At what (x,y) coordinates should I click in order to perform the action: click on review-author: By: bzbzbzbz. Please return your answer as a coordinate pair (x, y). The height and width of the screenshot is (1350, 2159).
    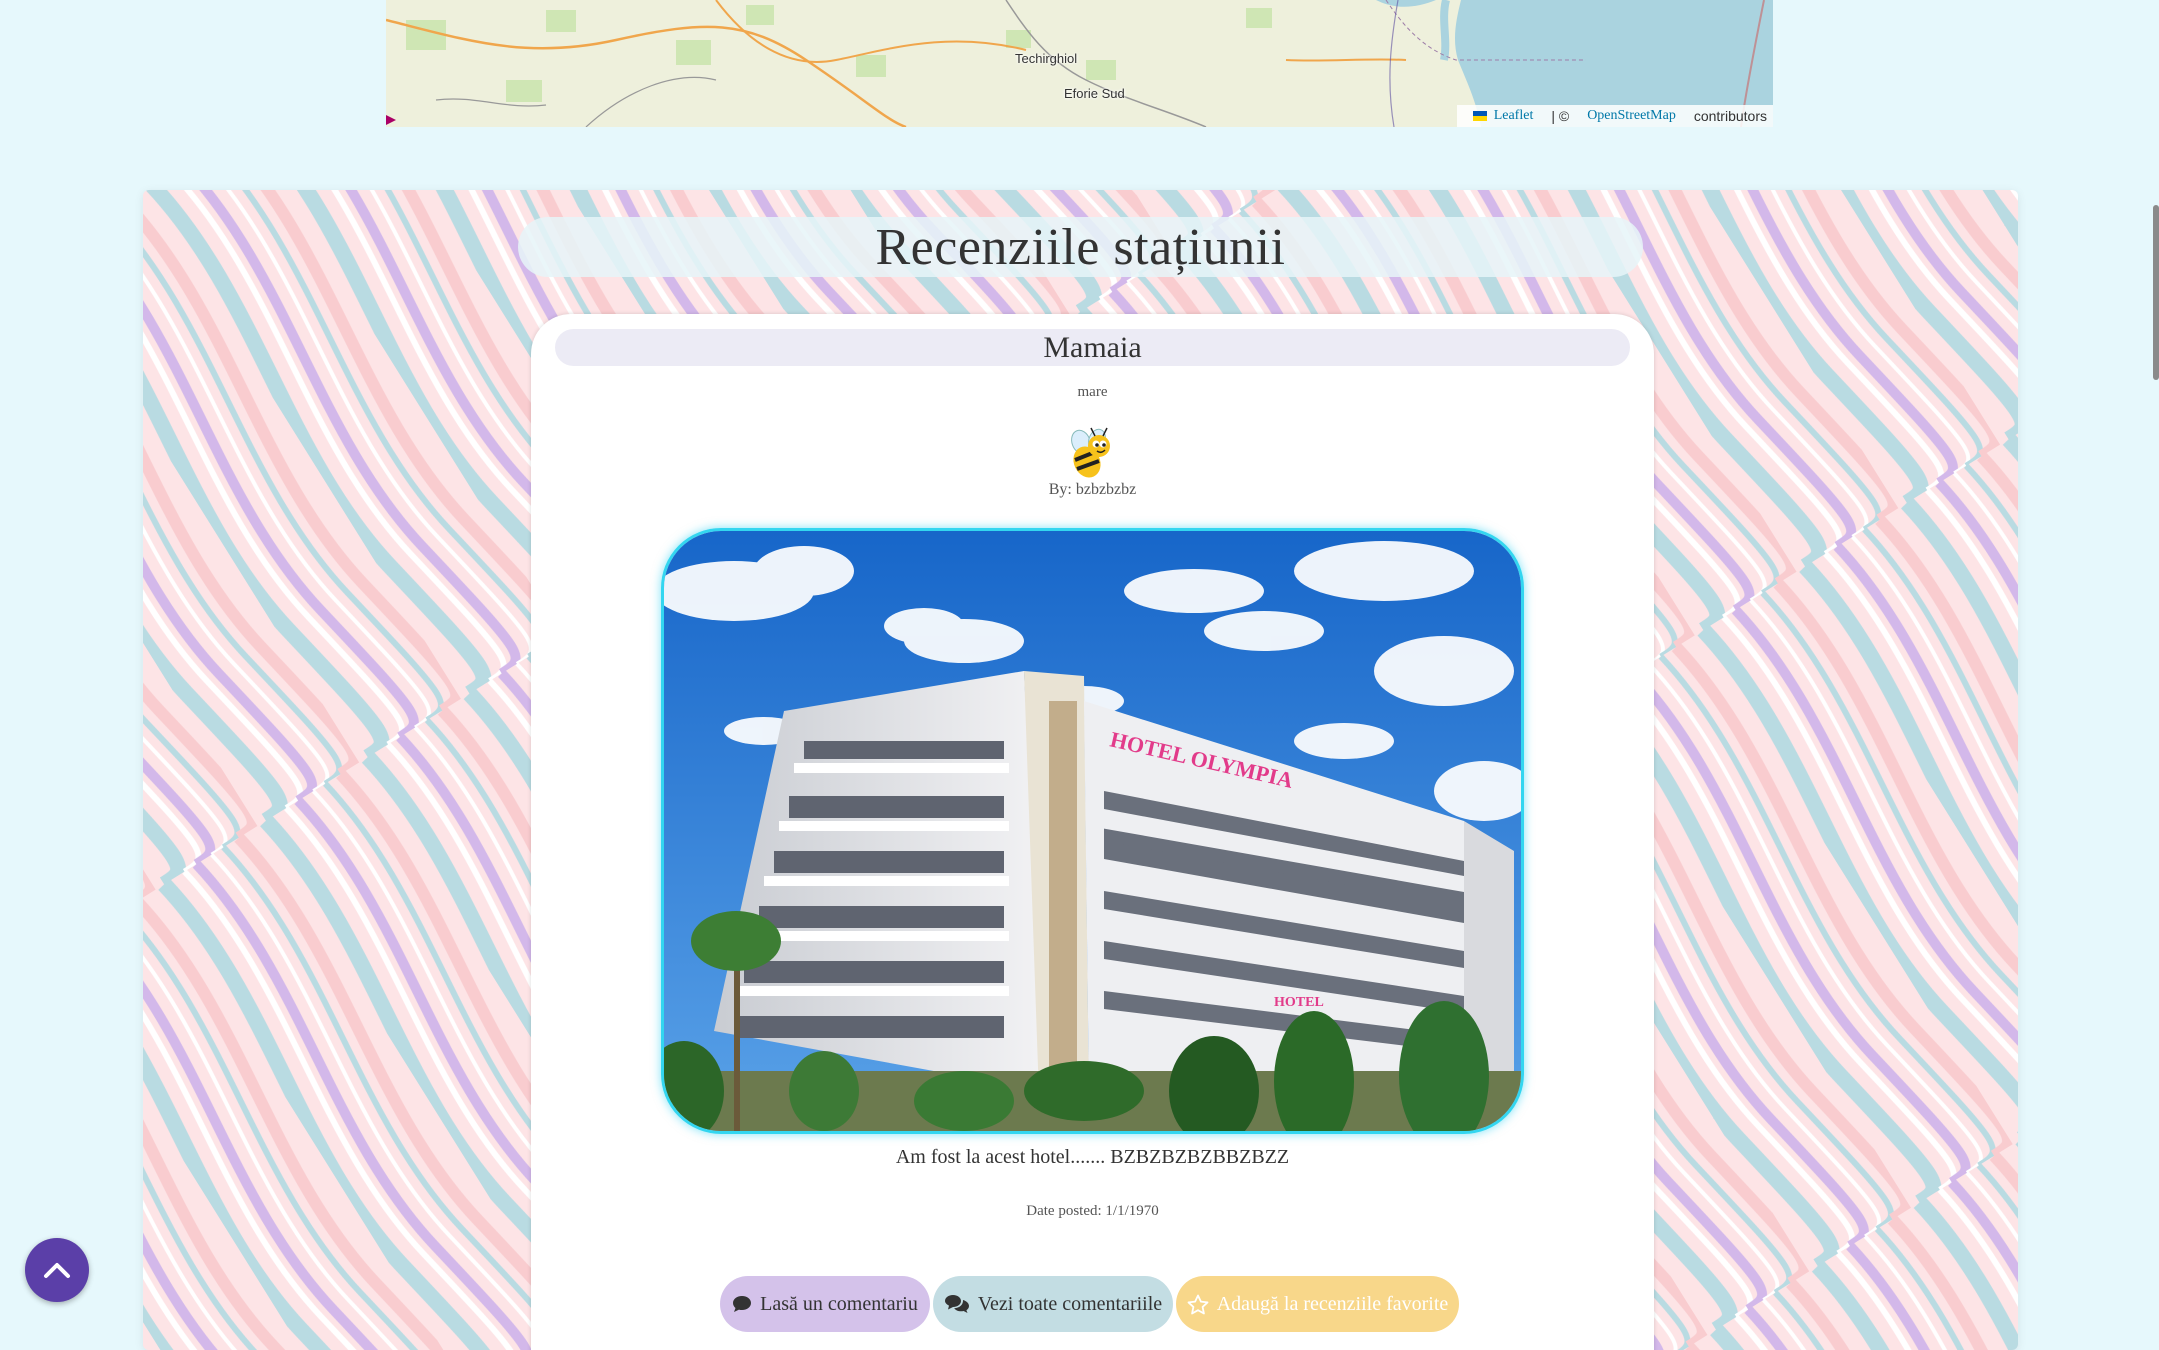
    Looking at the image, I should click on (1092, 489).